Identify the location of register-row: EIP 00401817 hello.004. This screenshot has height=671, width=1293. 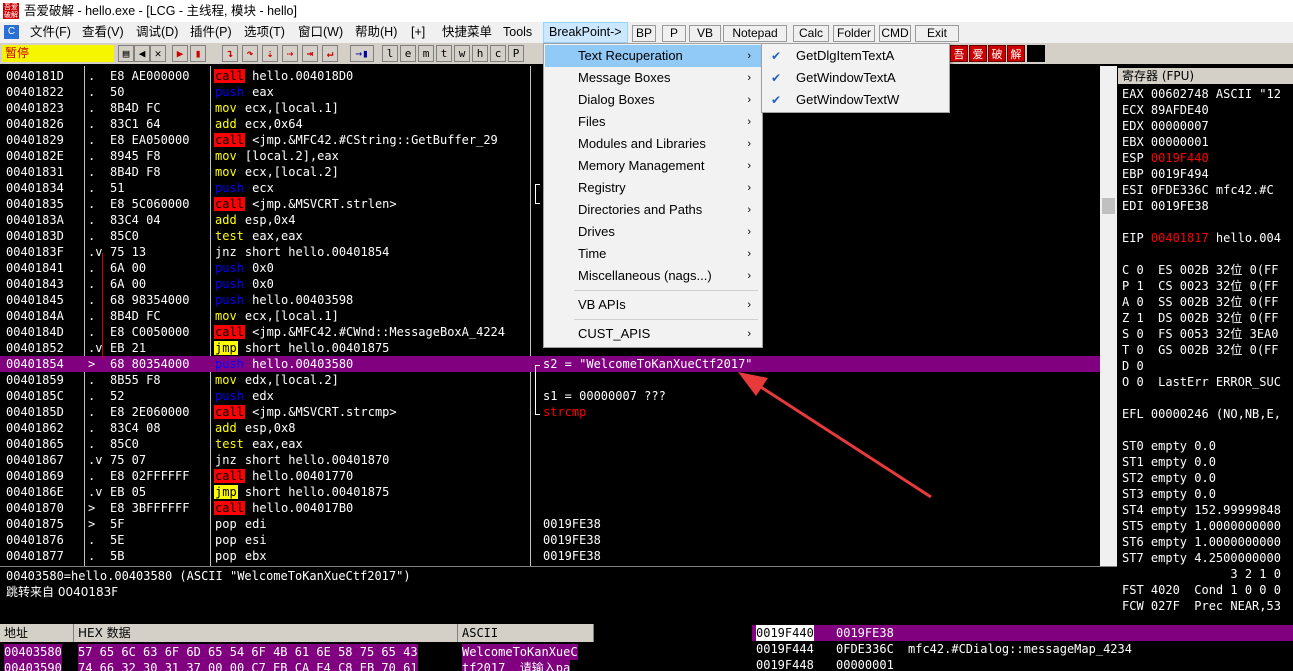
(1201, 238).